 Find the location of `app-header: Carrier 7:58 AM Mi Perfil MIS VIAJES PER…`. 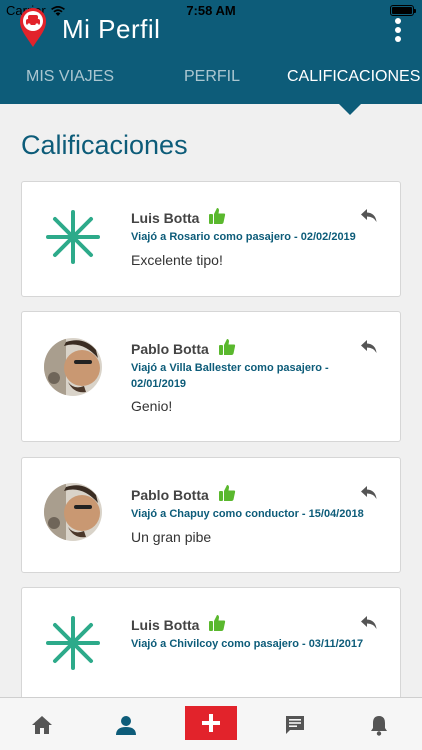

app-header: Carrier 7:58 AM Mi Perfil MIS VIAJES PER… is located at coordinates (211, 52).